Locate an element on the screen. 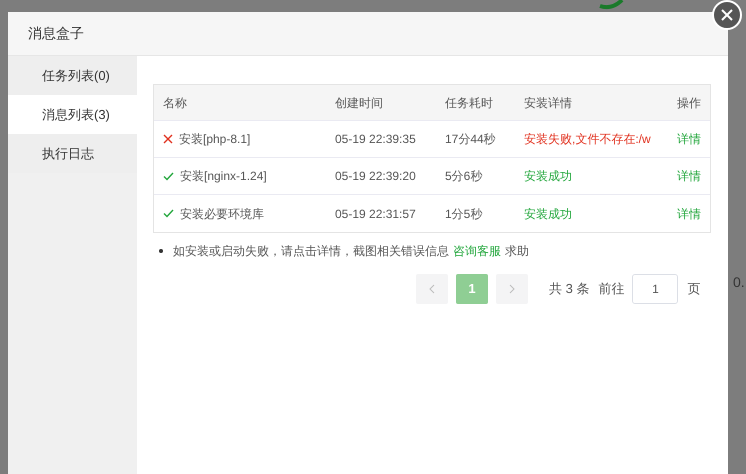 The height and width of the screenshot is (474, 746). table-cell-text: 17分44秒 is located at coordinates (471, 139).